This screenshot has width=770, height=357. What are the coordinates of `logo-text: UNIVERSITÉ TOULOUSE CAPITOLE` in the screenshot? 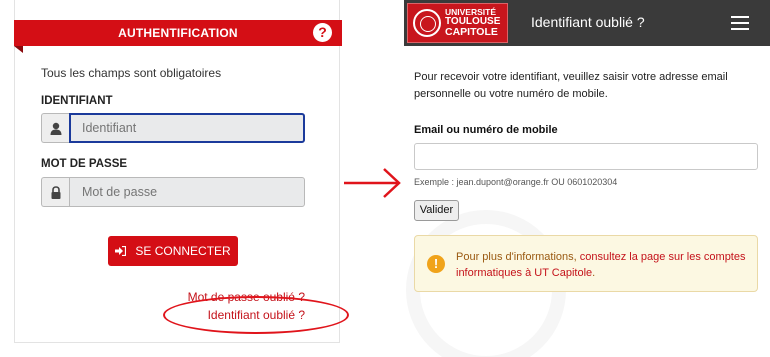 It's located at (472, 22).